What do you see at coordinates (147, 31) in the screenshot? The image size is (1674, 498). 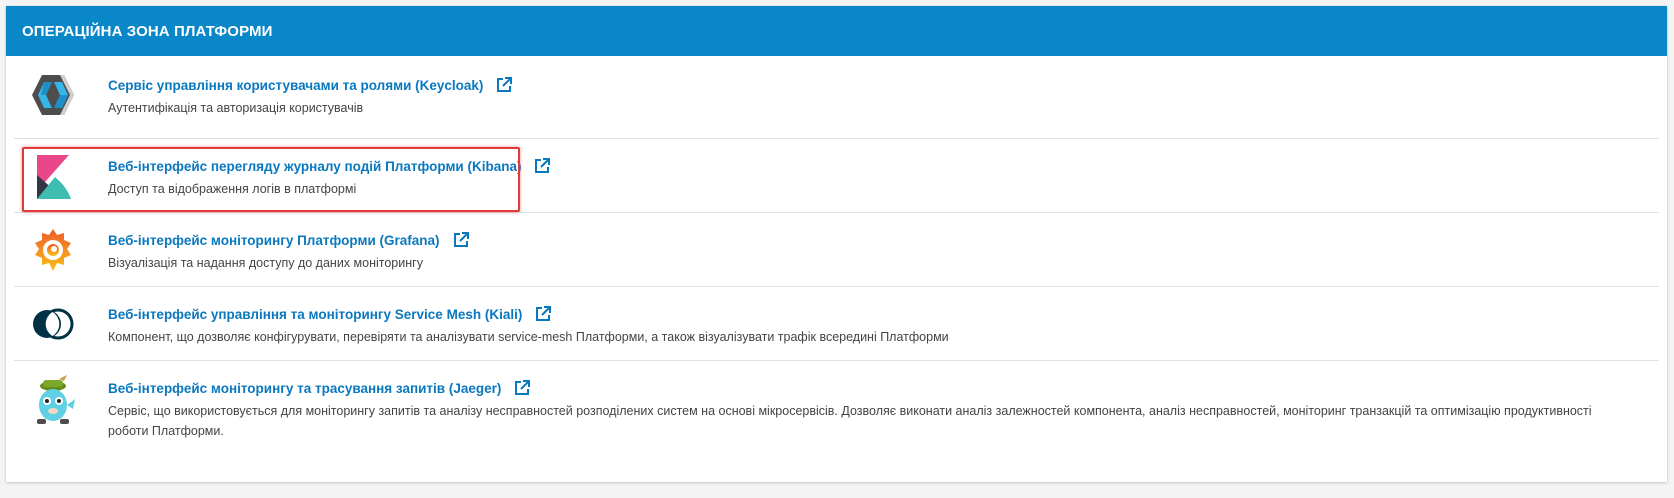 I see `panel-title: ОПЕРАЦІЙНА ЗОНА ПЛАТФОРМИ` at bounding box center [147, 31].